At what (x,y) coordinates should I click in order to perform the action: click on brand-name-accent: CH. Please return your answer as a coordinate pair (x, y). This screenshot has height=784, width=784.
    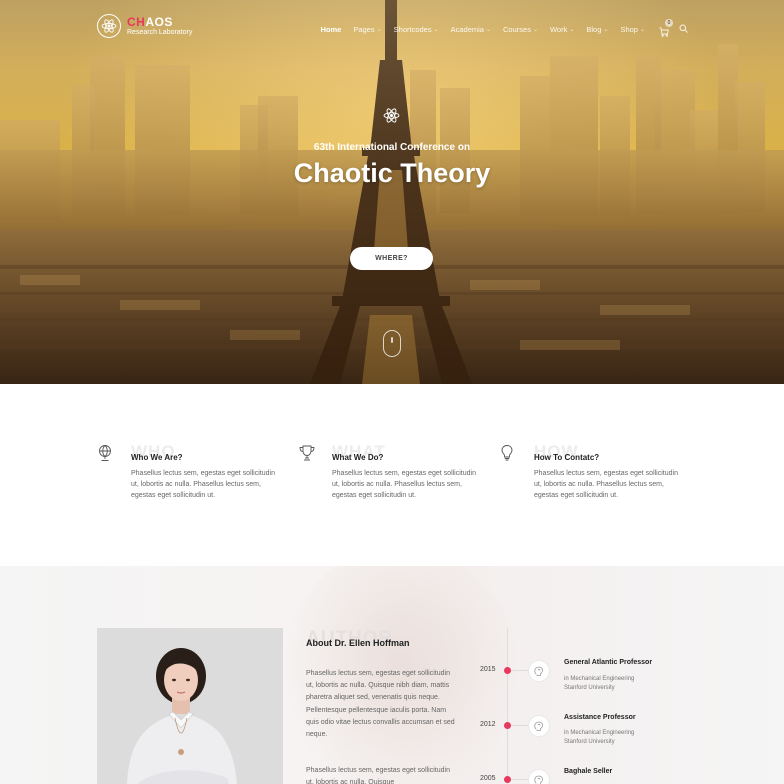
    Looking at the image, I should click on (136, 22).